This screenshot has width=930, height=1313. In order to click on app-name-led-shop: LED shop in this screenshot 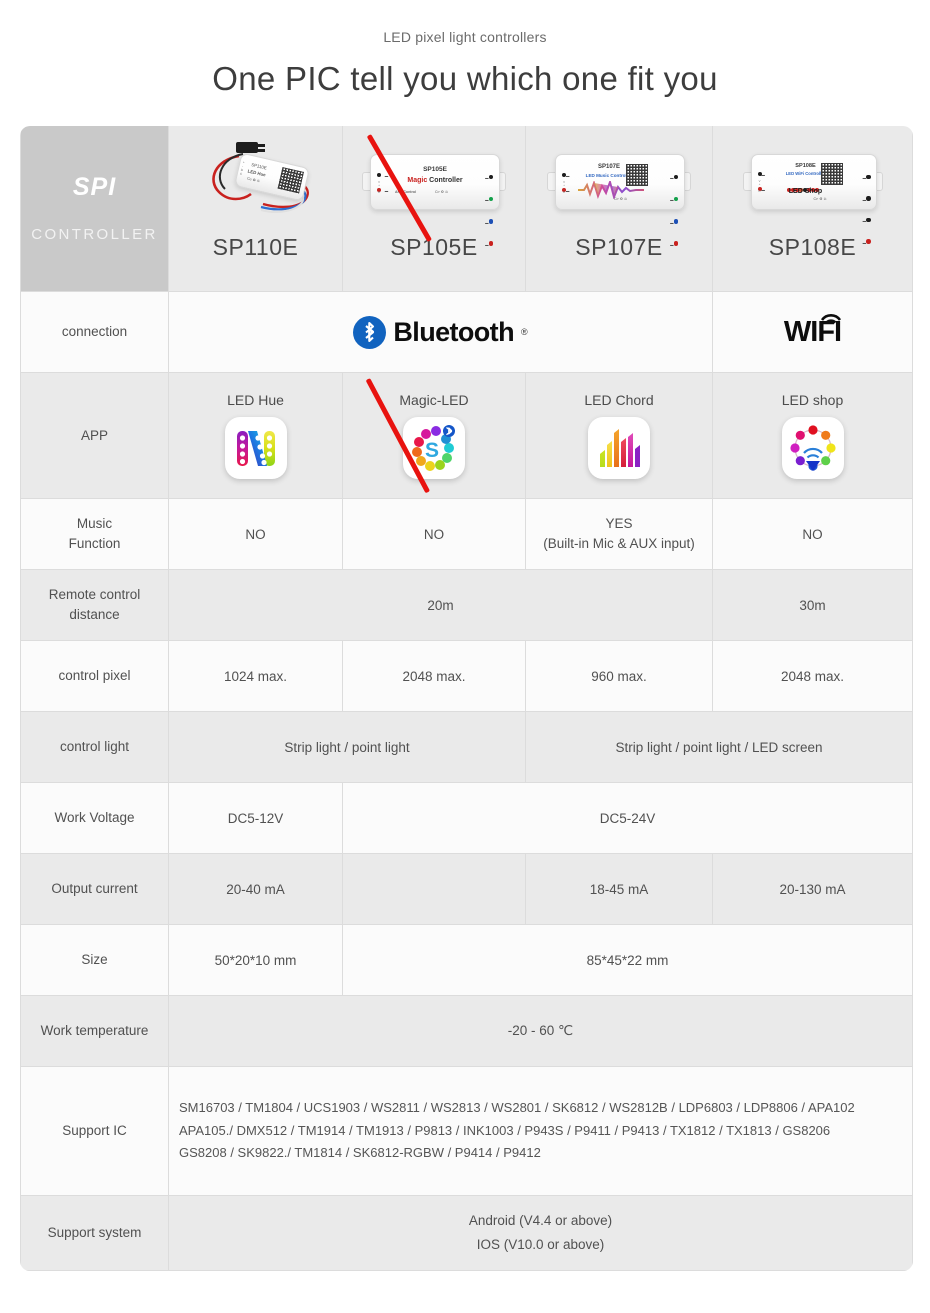, I will do `click(812, 400)`.